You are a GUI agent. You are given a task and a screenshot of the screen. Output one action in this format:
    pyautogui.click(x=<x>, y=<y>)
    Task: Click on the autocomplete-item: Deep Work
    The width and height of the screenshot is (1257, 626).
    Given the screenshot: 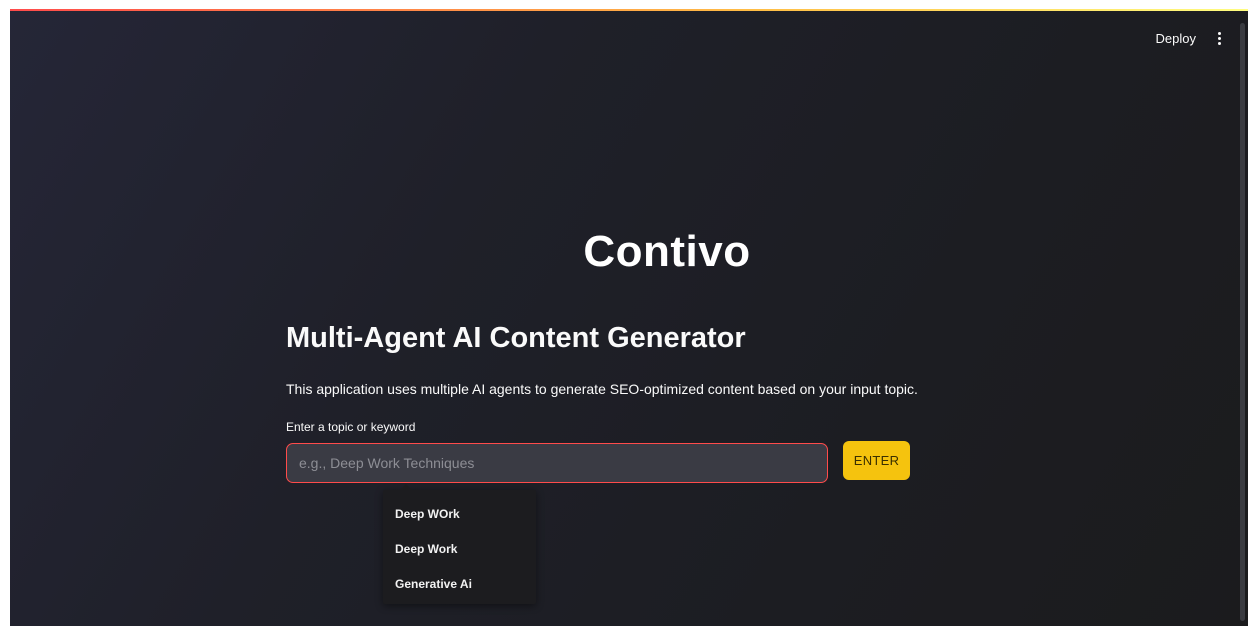 What is the action you would take?
    pyautogui.click(x=426, y=549)
    